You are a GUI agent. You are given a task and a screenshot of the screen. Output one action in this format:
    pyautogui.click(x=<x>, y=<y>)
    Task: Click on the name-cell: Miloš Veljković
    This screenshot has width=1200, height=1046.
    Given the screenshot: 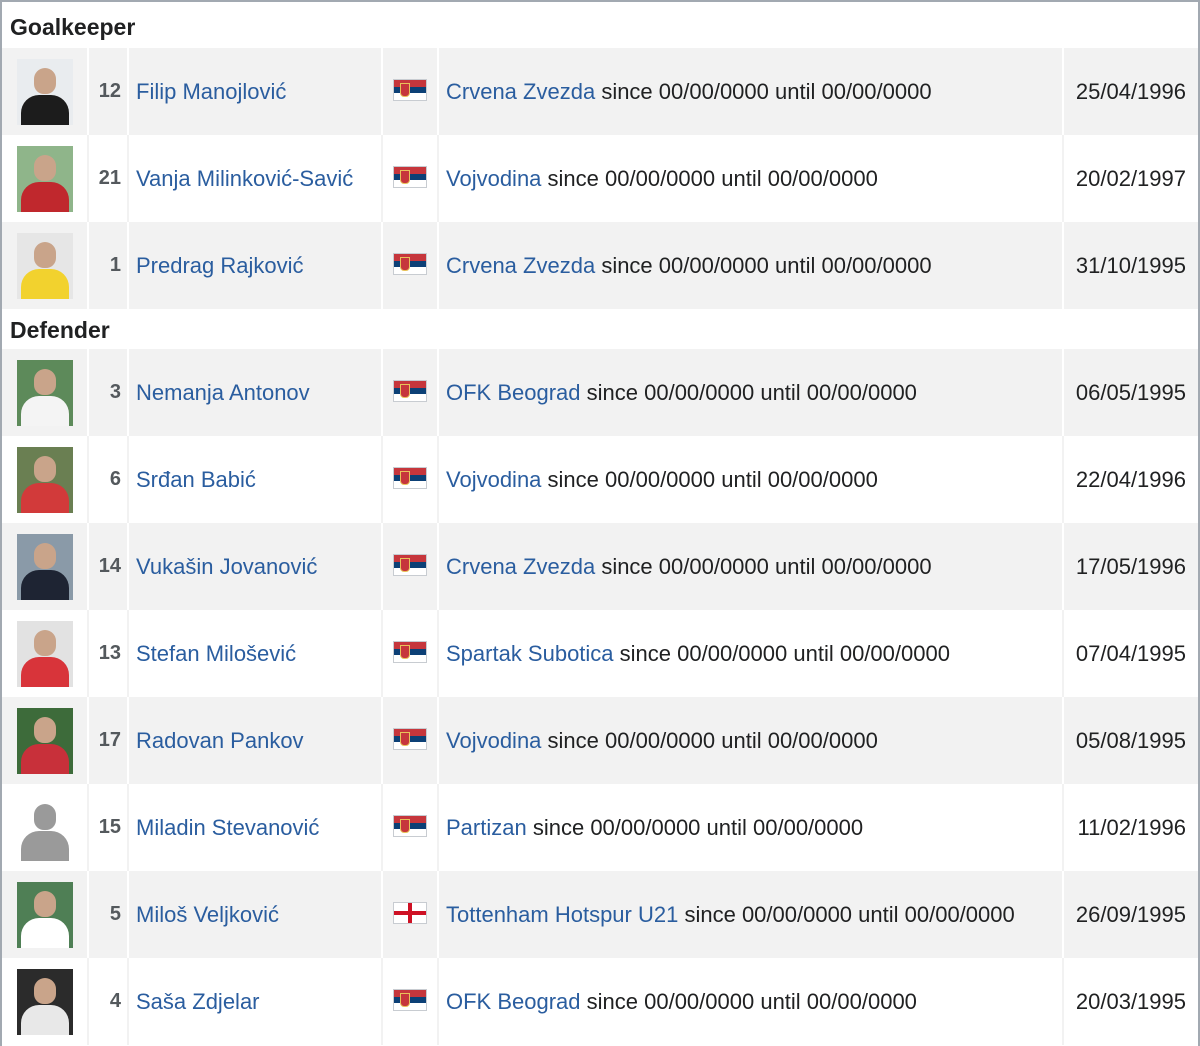 What is the action you would take?
    pyautogui.click(x=256, y=914)
    